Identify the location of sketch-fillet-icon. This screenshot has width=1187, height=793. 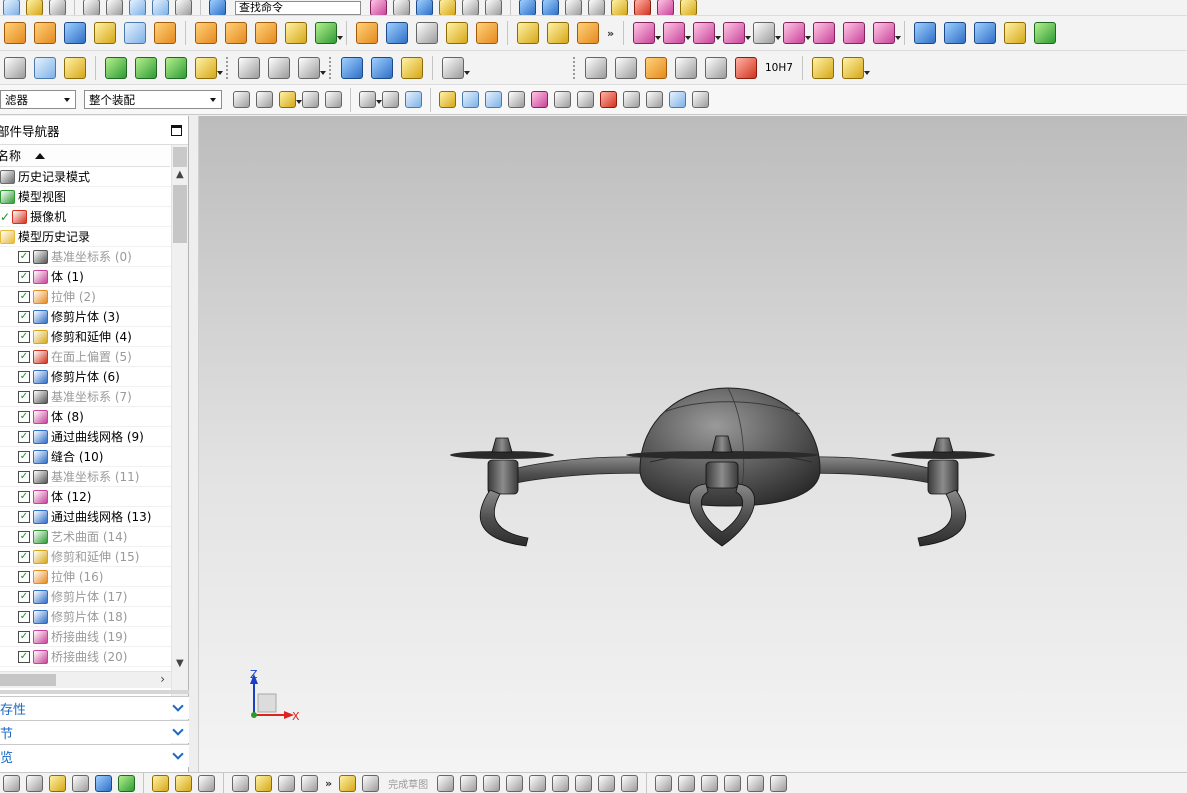
(515, 783).